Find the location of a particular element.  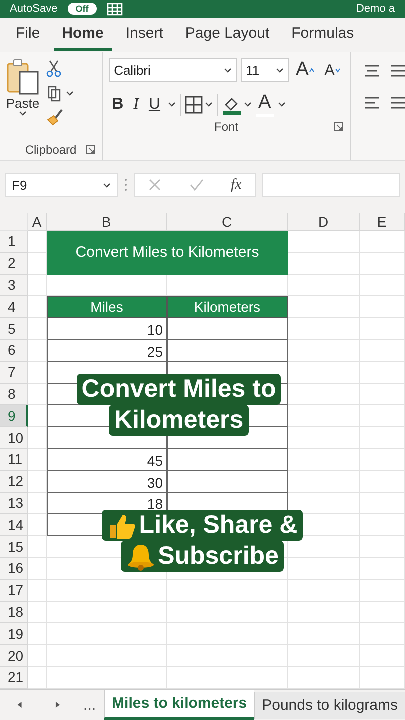

file-name: Demo a is located at coordinates (375, 9).